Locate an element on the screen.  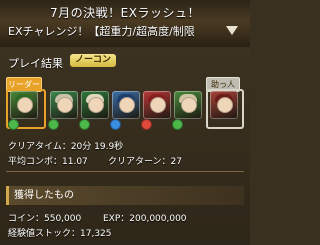
monster-2-icon is located at coordinates (64, 105).